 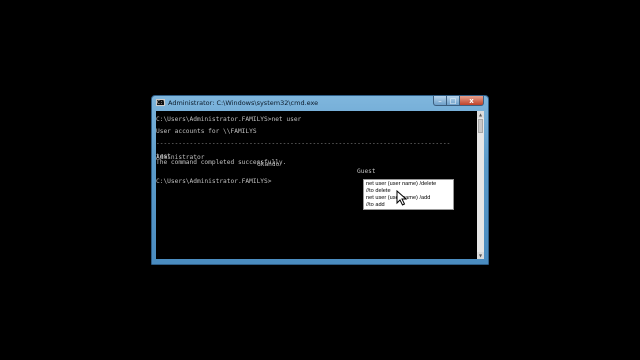 I want to click on minimize-button: –, so click(x=440, y=101).